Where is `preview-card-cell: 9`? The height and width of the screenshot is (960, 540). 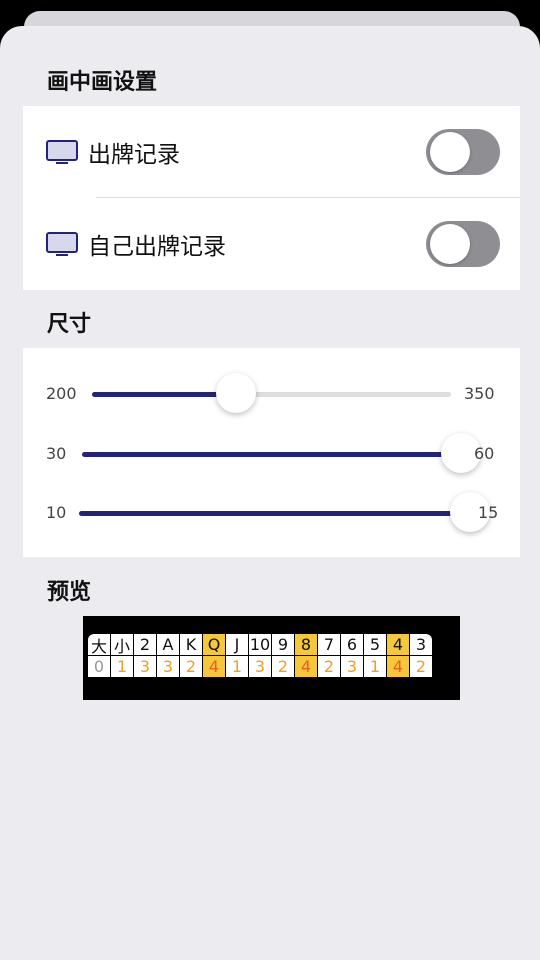 preview-card-cell: 9 is located at coordinates (283, 644).